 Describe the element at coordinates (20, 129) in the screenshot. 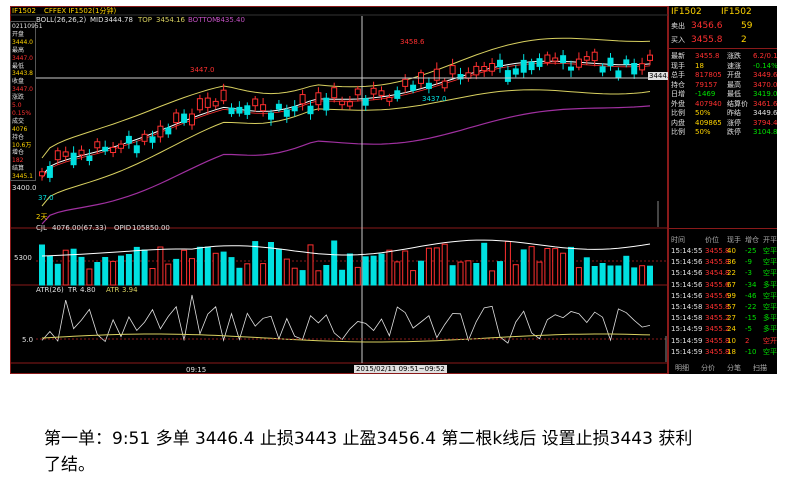

I see `bar-info-item: 4076` at that location.